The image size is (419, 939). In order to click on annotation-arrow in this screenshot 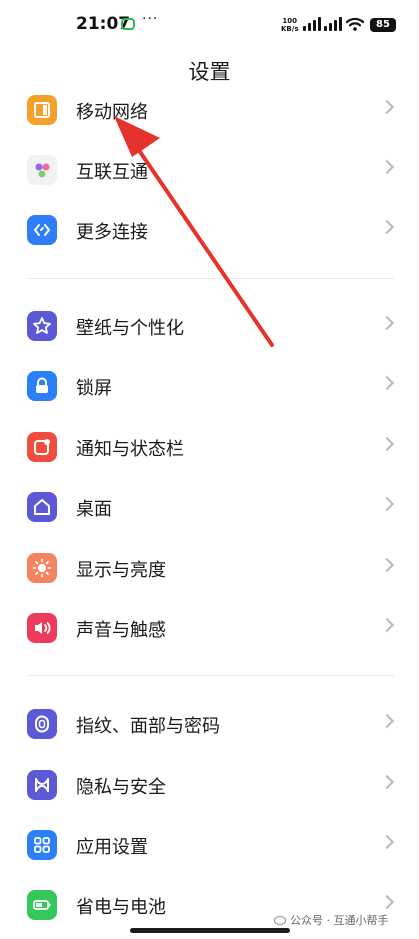, I will do `click(194, 231)`.